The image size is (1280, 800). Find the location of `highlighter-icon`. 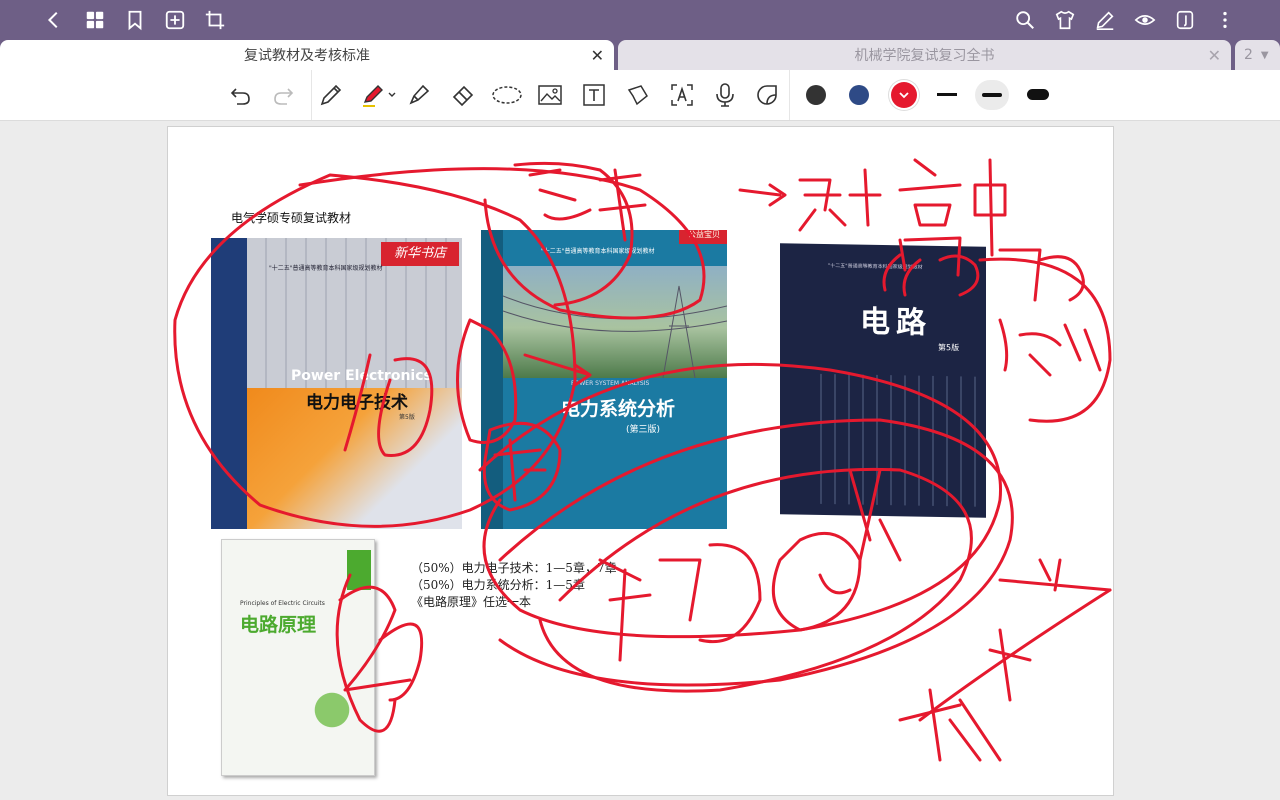

highlighter-icon is located at coordinates (419, 95).